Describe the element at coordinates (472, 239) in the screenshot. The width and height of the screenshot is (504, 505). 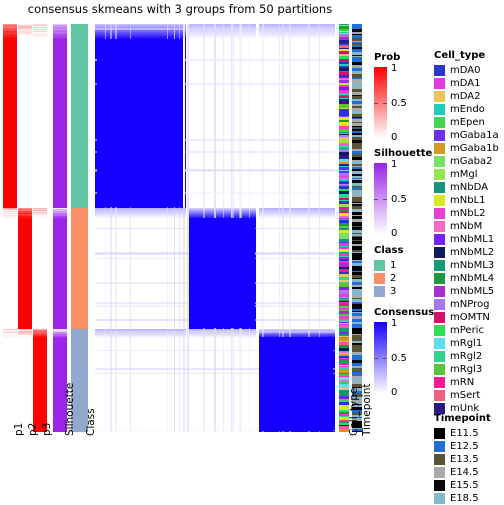
I see `legend-cell-type-label: mNbML1` at that location.